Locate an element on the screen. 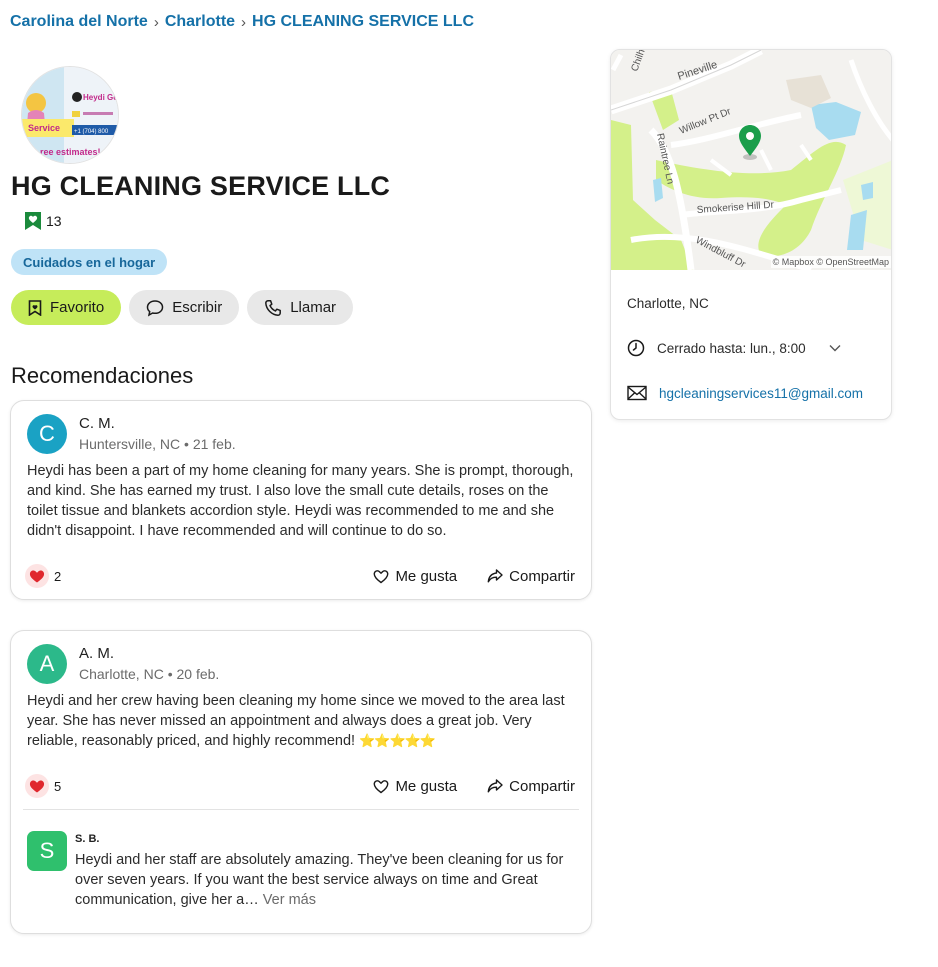 Image resolution: width=938 pixels, height=967 pixels. hours-text: Cerrado hasta: lun., 8:00 is located at coordinates (731, 348).